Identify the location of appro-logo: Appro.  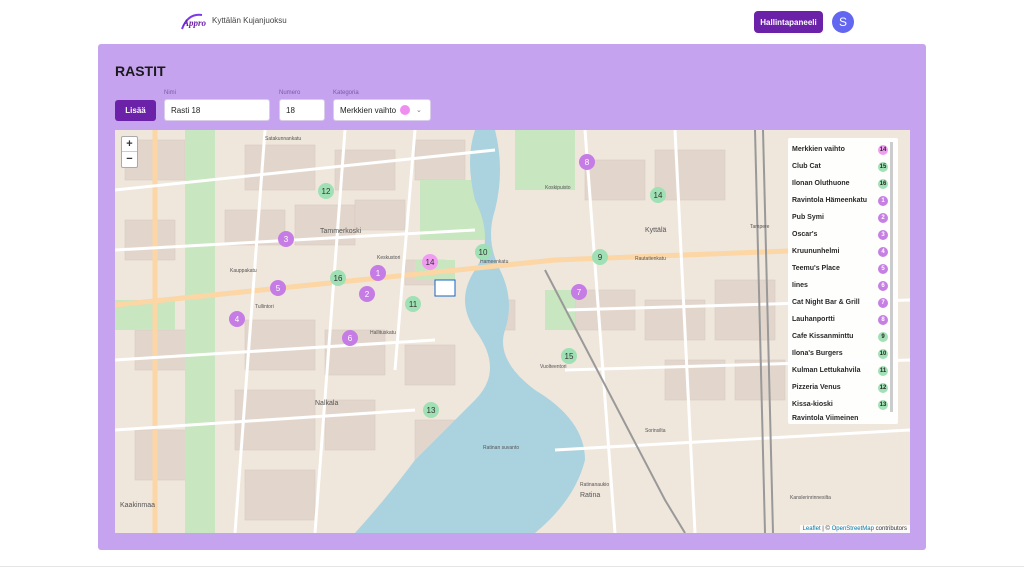
(193, 22).